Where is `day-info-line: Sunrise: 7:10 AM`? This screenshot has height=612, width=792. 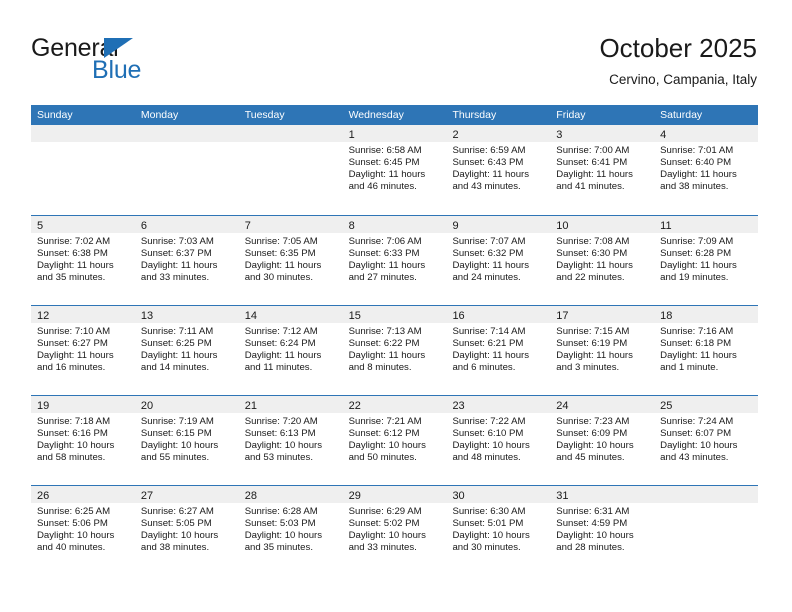
day-info-line: Sunrise: 7:10 AM is located at coordinates (74, 331).